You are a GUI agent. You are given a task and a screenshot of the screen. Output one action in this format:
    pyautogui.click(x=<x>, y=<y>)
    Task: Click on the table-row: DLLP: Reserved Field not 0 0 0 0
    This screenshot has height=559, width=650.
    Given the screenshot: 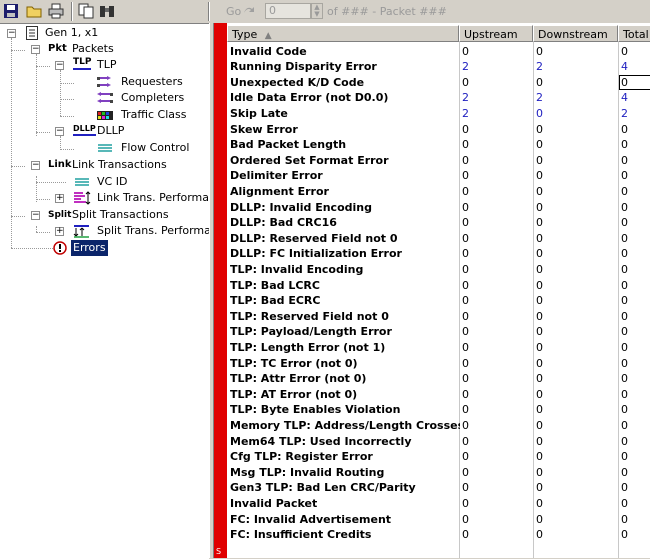 What is the action you would take?
    pyautogui.click(x=438, y=239)
    